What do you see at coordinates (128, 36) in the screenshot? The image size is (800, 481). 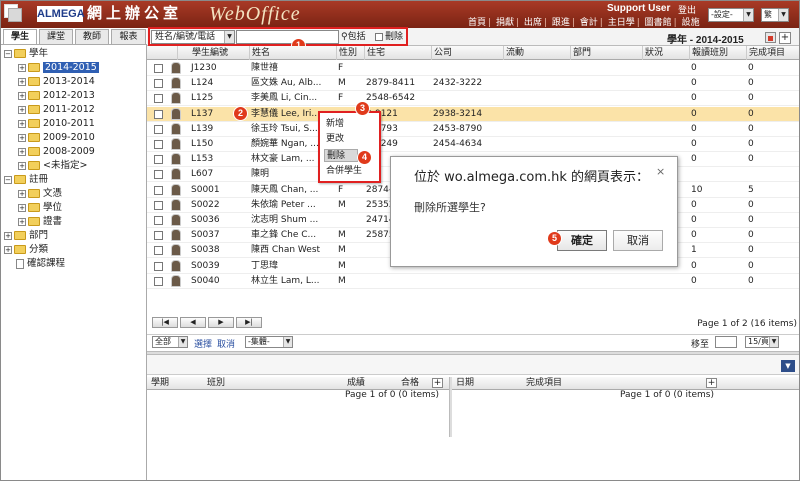 I see `tab-reports: 報表` at bounding box center [128, 36].